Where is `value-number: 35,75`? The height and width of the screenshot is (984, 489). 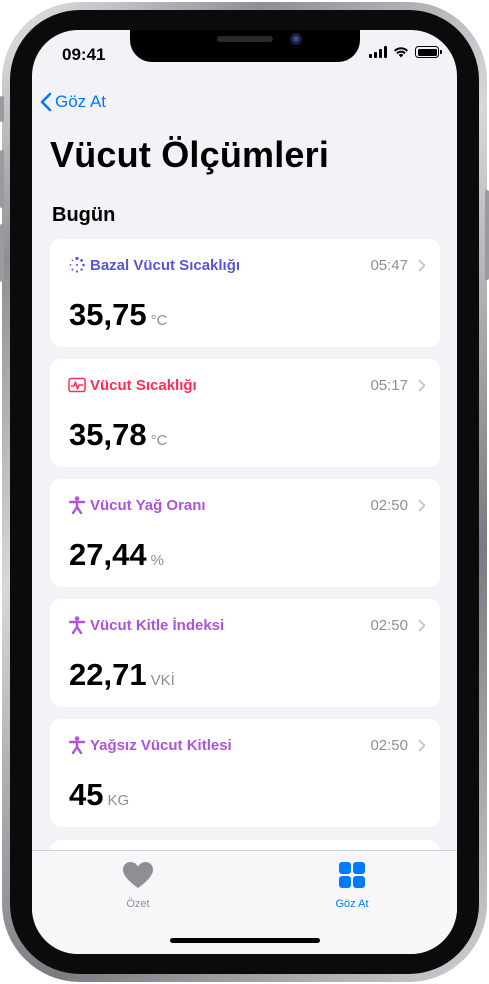
value-number: 35,75 is located at coordinates (108, 314).